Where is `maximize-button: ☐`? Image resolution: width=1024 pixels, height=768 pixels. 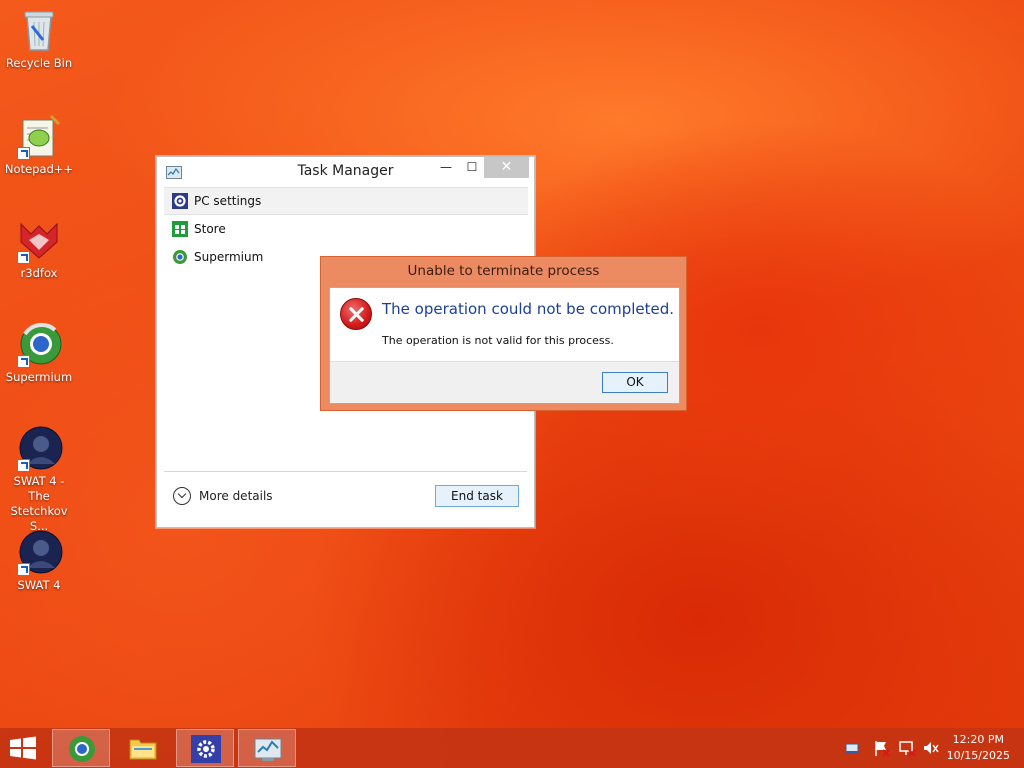 maximize-button: ☐ is located at coordinates (472, 167).